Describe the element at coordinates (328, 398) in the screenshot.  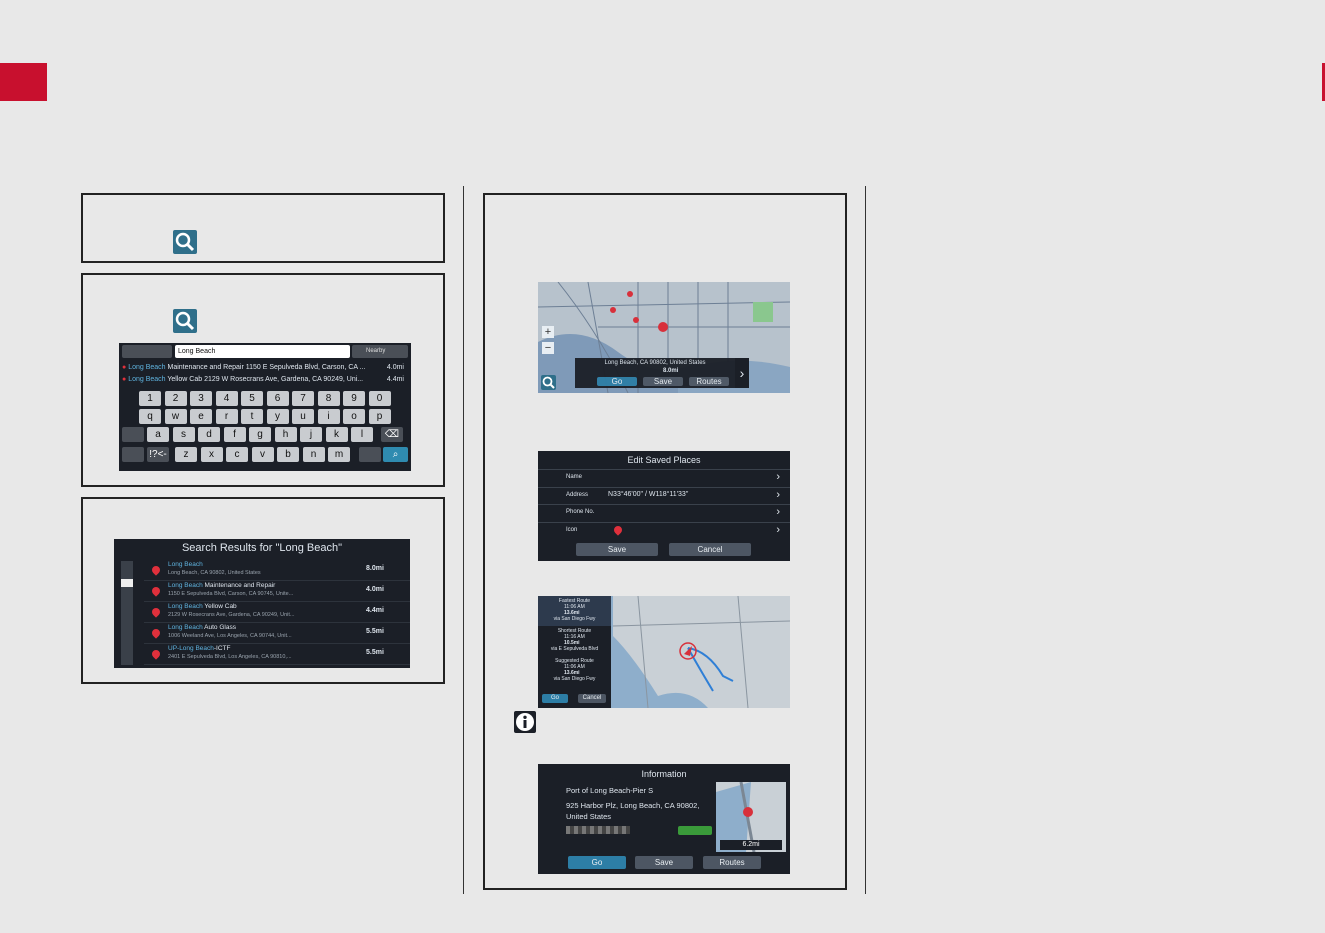
I see `keyboard-key: 8` at that location.